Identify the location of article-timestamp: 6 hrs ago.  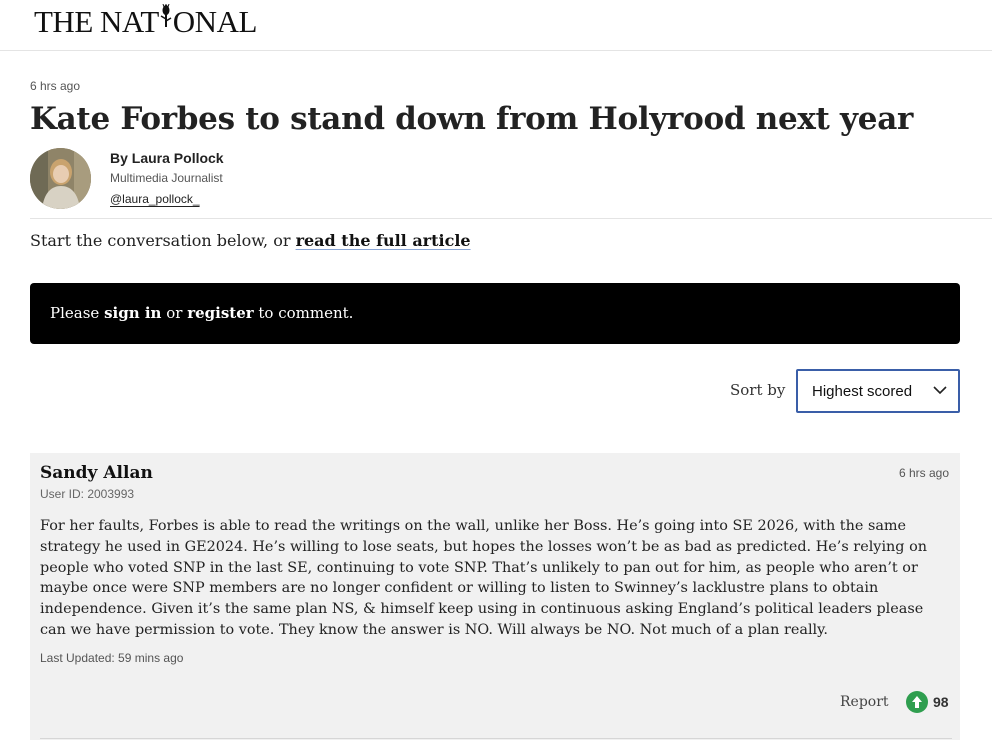
(55, 86).